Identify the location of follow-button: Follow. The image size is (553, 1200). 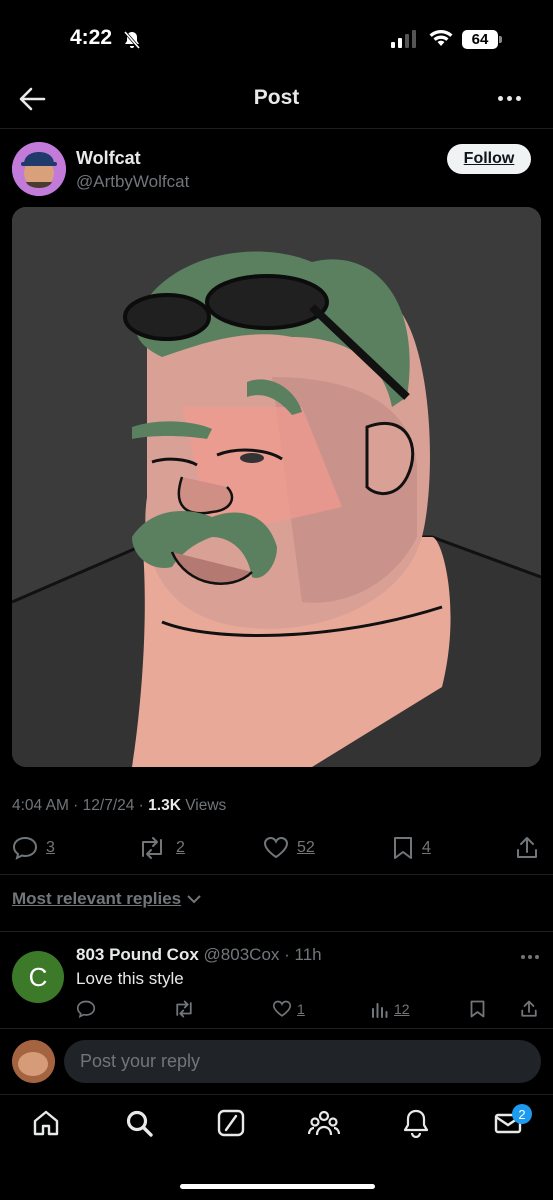
(489, 159).